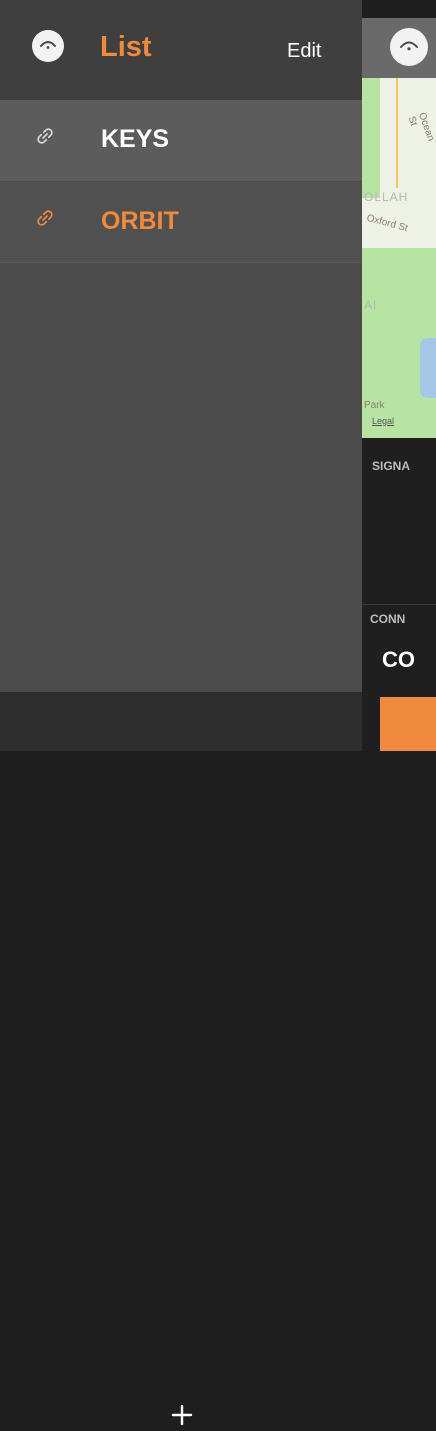 Image resolution: width=436 pixels, height=1431 pixels. What do you see at coordinates (371, 305) in the screenshot?
I see `area-label: AI` at bounding box center [371, 305].